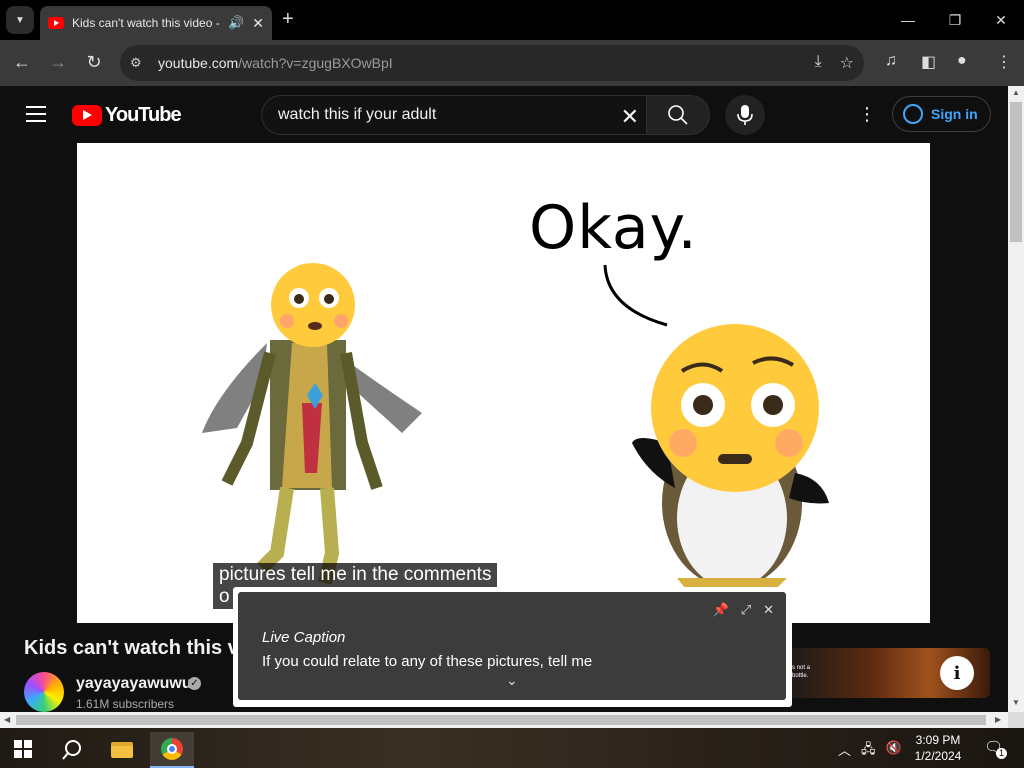  What do you see at coordinates (131, 648) in the screenshot?
I see `video-title: Kids can't watch this vid` at bounding box center [131, 648].